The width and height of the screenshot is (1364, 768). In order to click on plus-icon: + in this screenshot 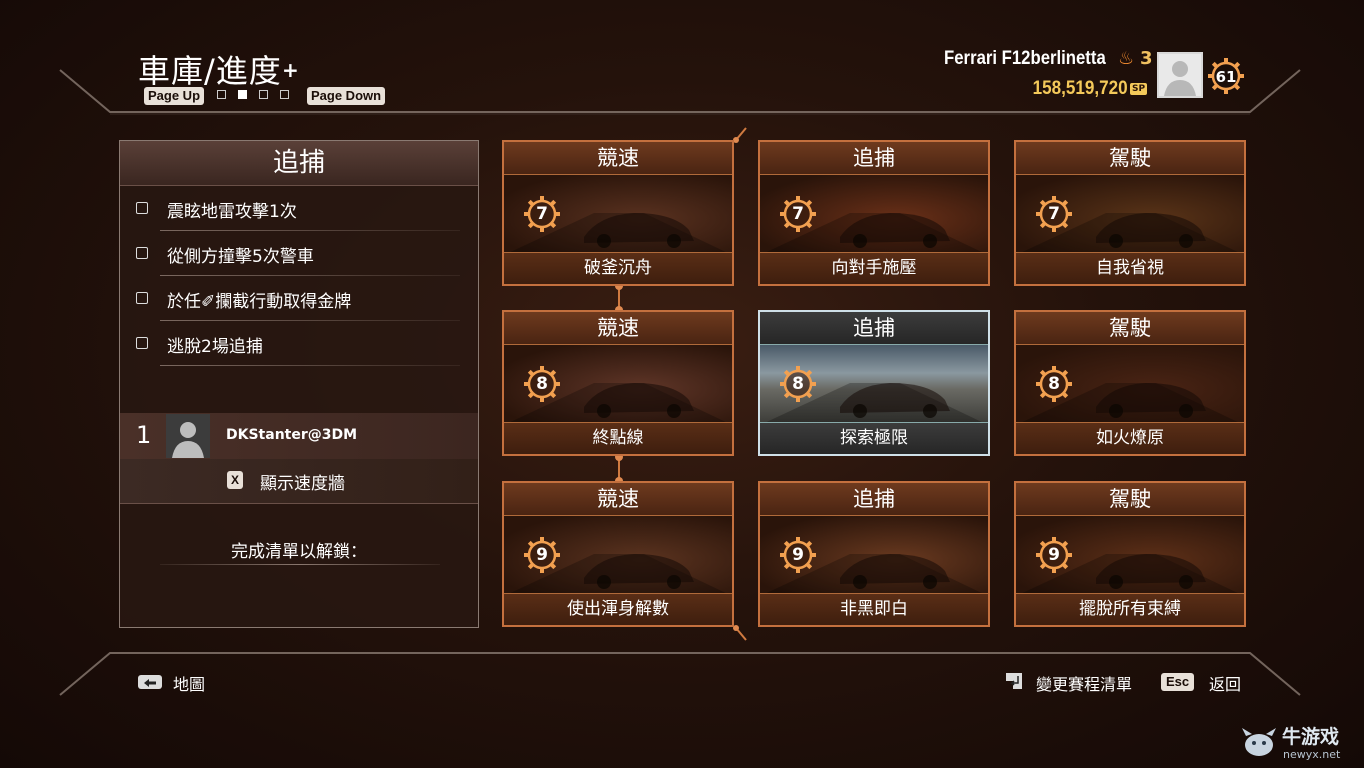, I will do `click(290, 70)`.